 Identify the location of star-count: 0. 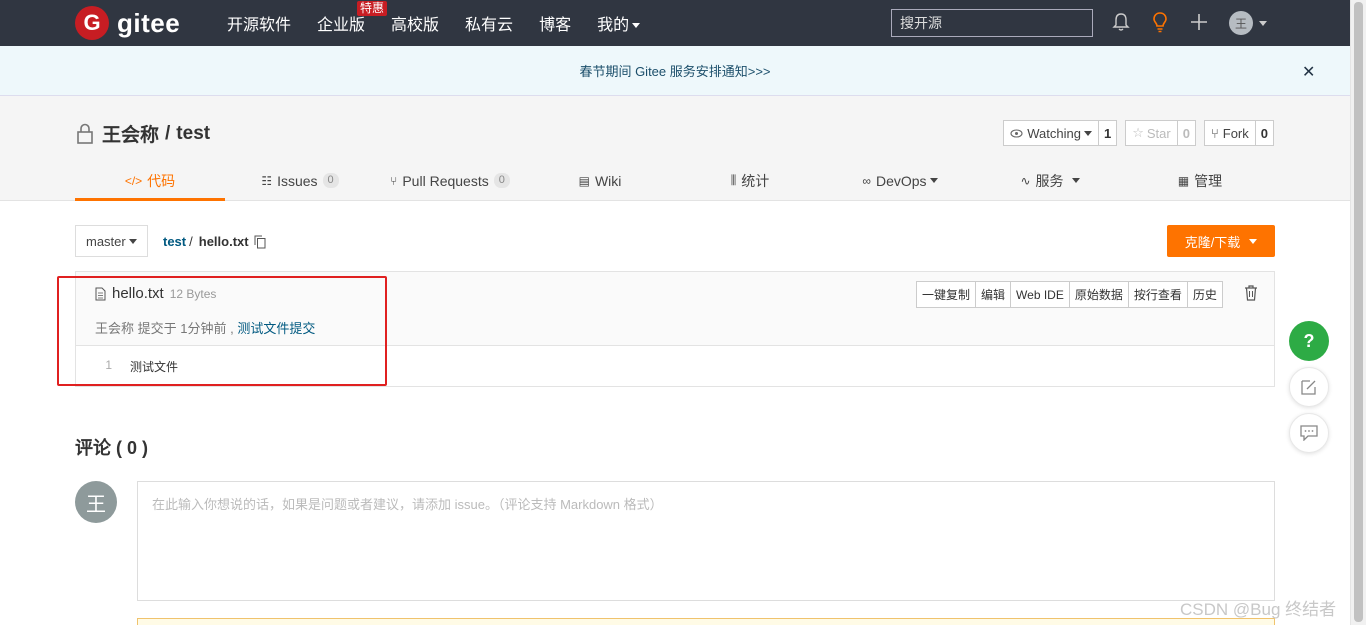
(1186, 133).